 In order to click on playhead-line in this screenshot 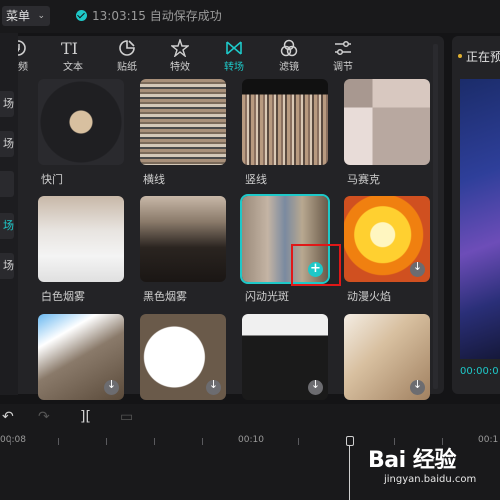, I will do `click(349, 473)`.